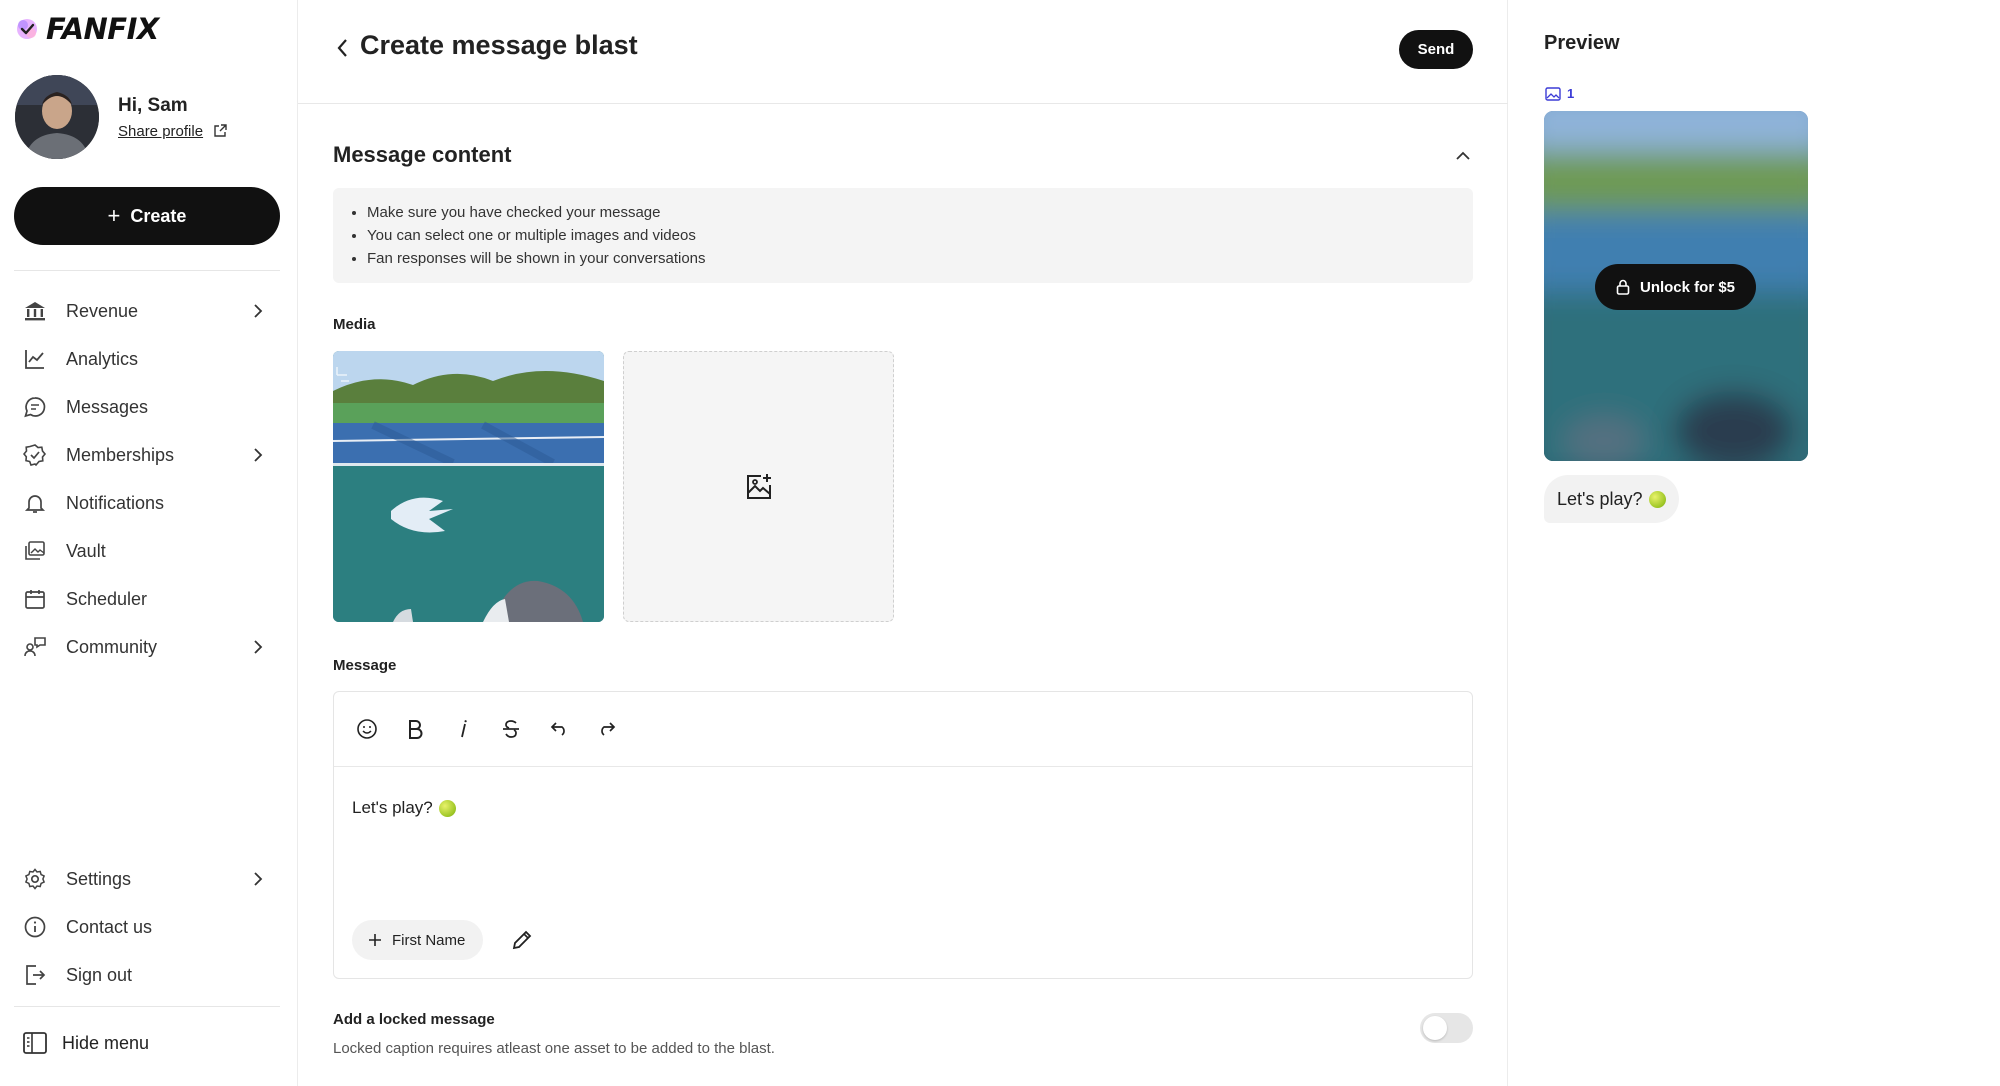 This screenshot has width=2000, height=1086. Describe the element at coordinates (1623, 287) in the screenshot. I see `lock-icon` at that location.